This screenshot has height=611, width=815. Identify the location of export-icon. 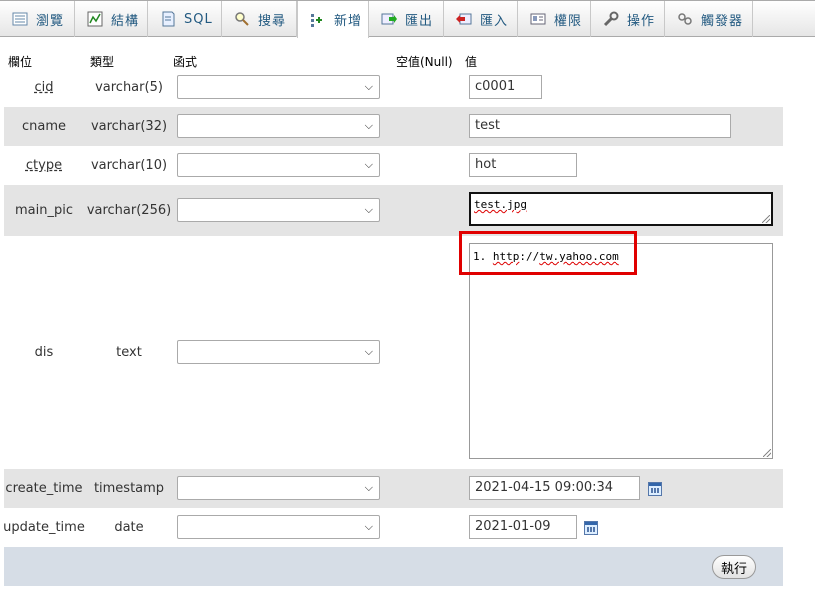
(389, 19).